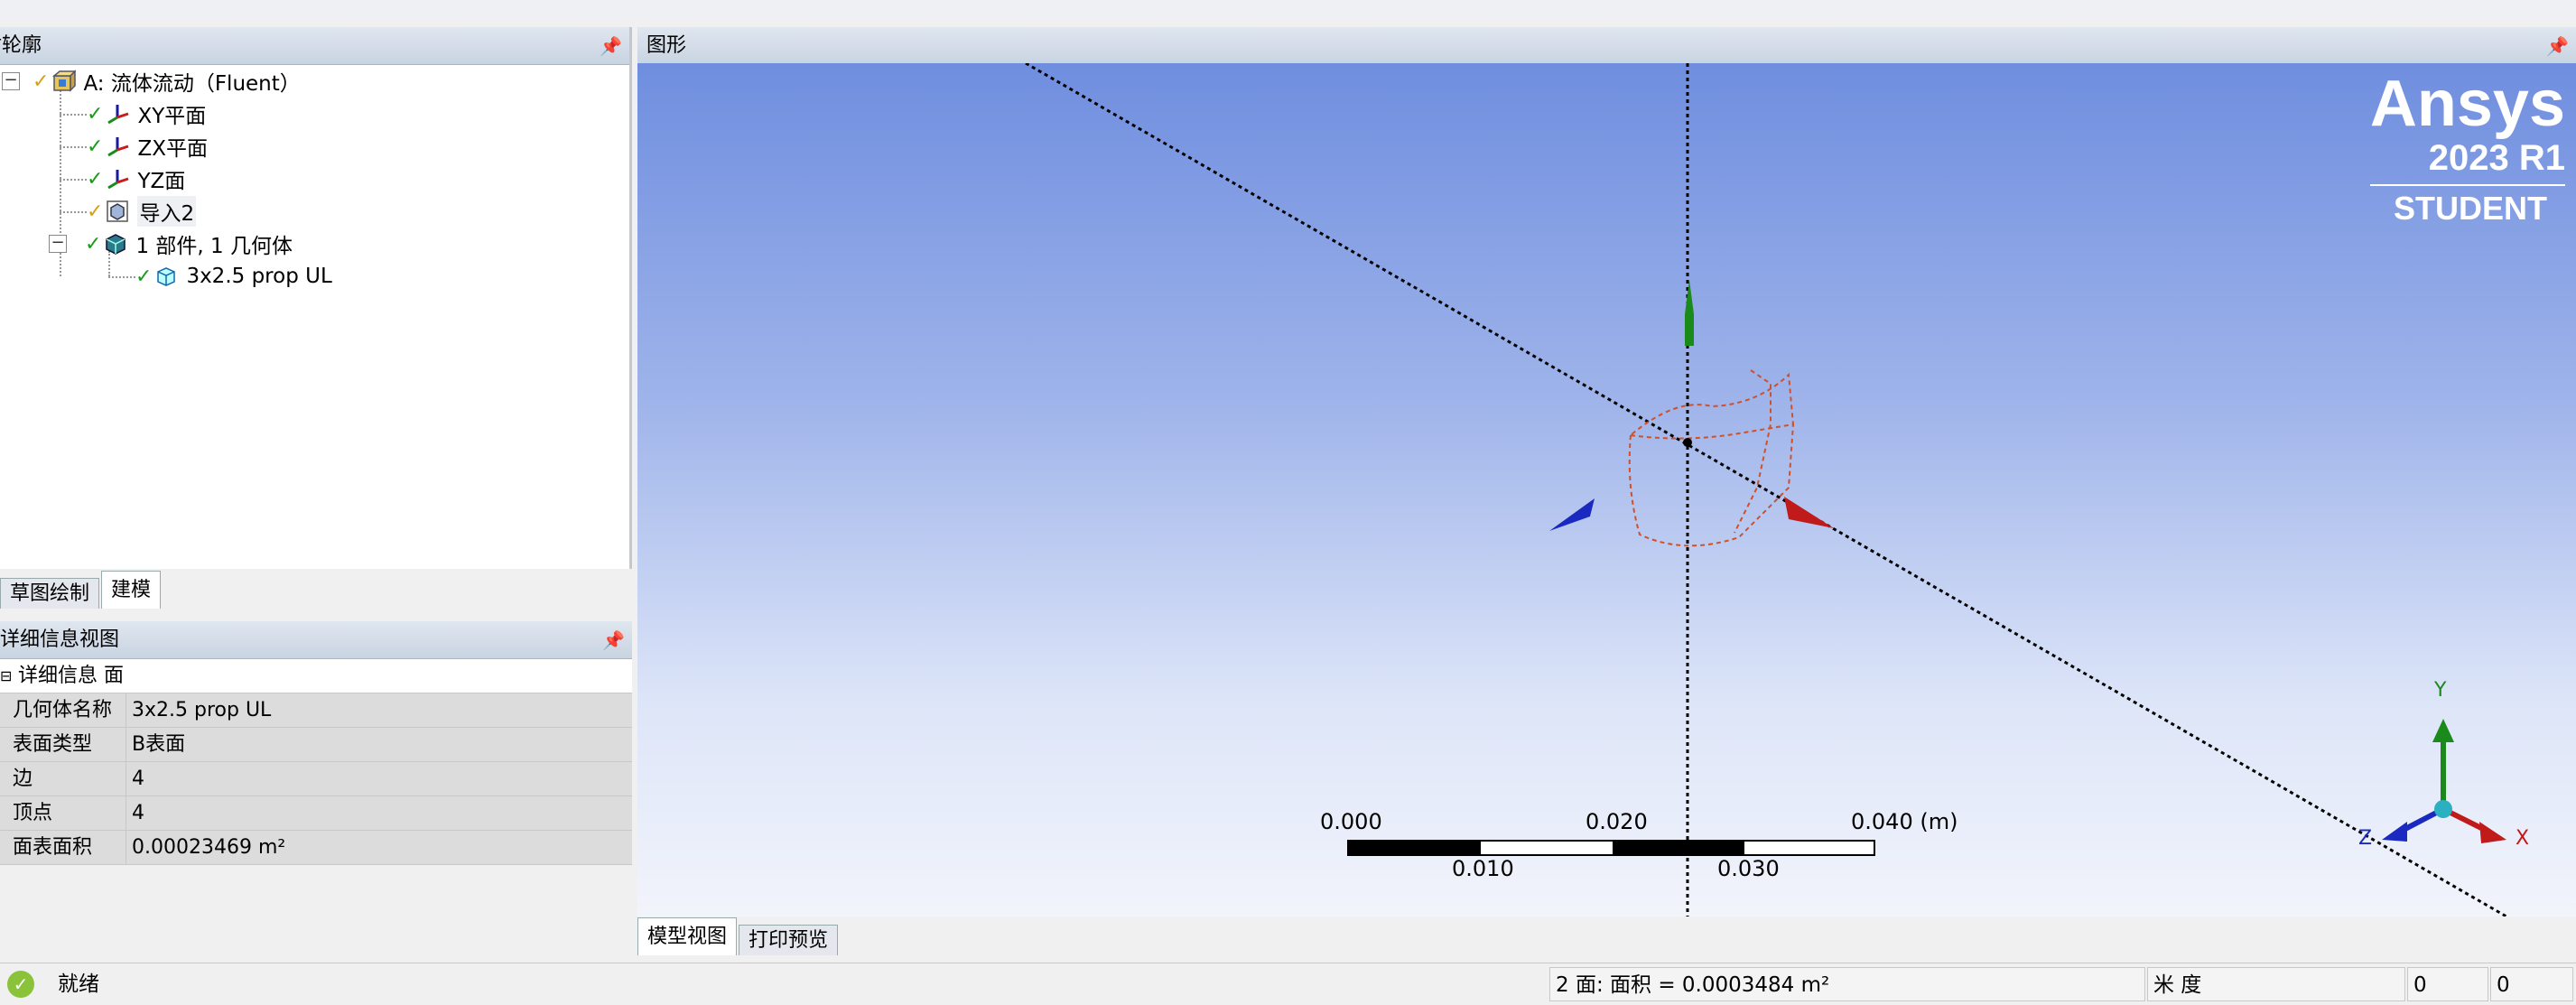 This screenshot has width=2576, height=1005. What do you see at coordinates (1847, 984) in the screenshot?
I see `status-selection: 2 面: 面积 = 0.0003484 m²` at bounding box center [1847, 984].